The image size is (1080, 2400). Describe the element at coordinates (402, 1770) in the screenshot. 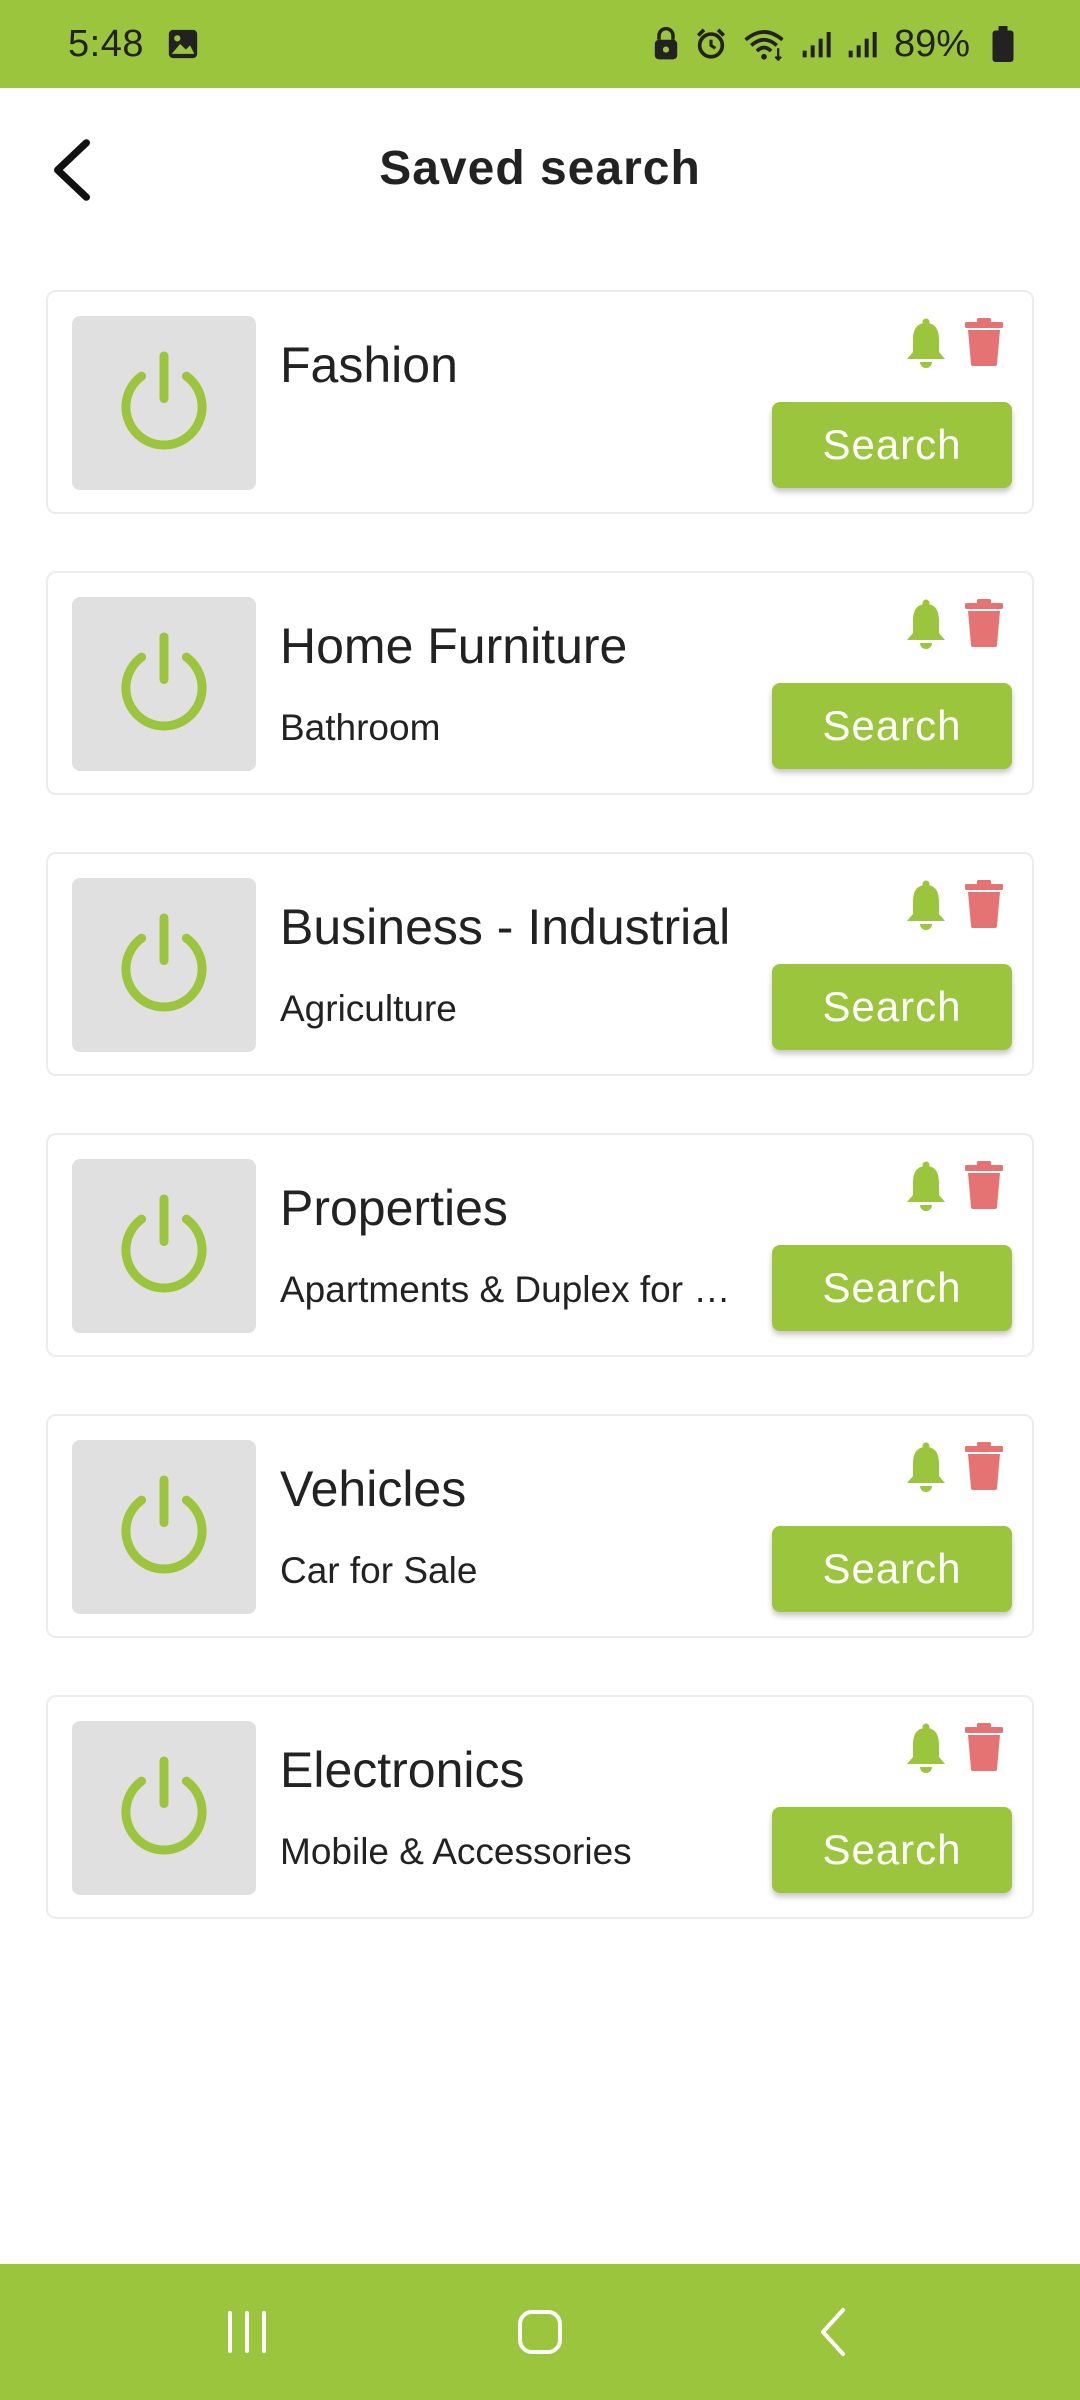

I see `saved-search-title: Electronics` at that location.